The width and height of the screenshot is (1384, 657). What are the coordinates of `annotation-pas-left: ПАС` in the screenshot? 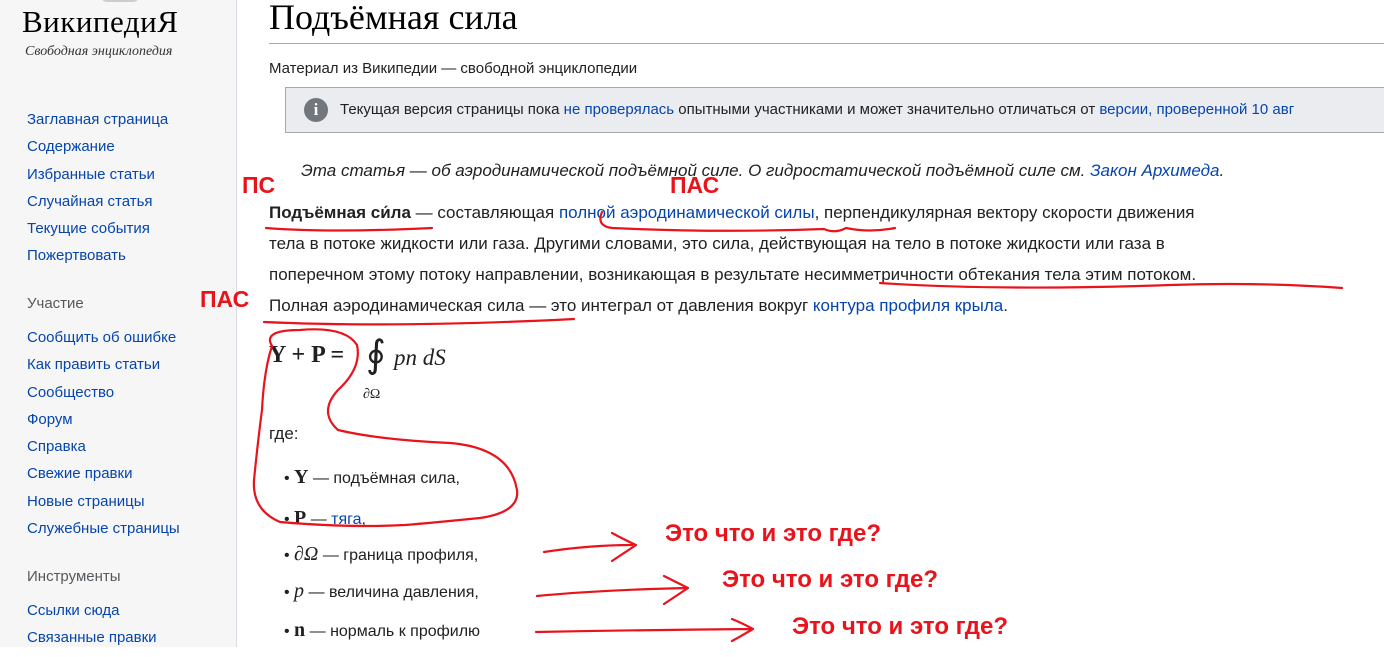 It's located at (225, 299).